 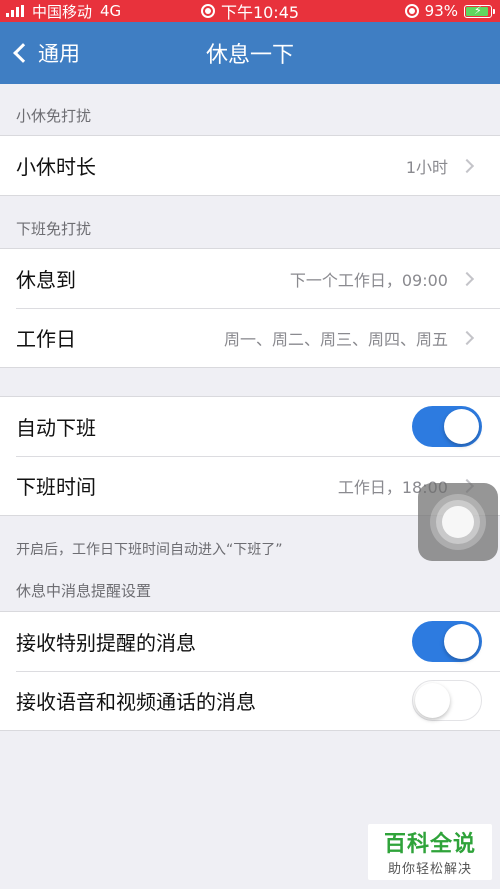 I want to click on group-reminders: 接收特别提醒的消息 接收语音和视频通话的消息, so click(x=250, y=671).